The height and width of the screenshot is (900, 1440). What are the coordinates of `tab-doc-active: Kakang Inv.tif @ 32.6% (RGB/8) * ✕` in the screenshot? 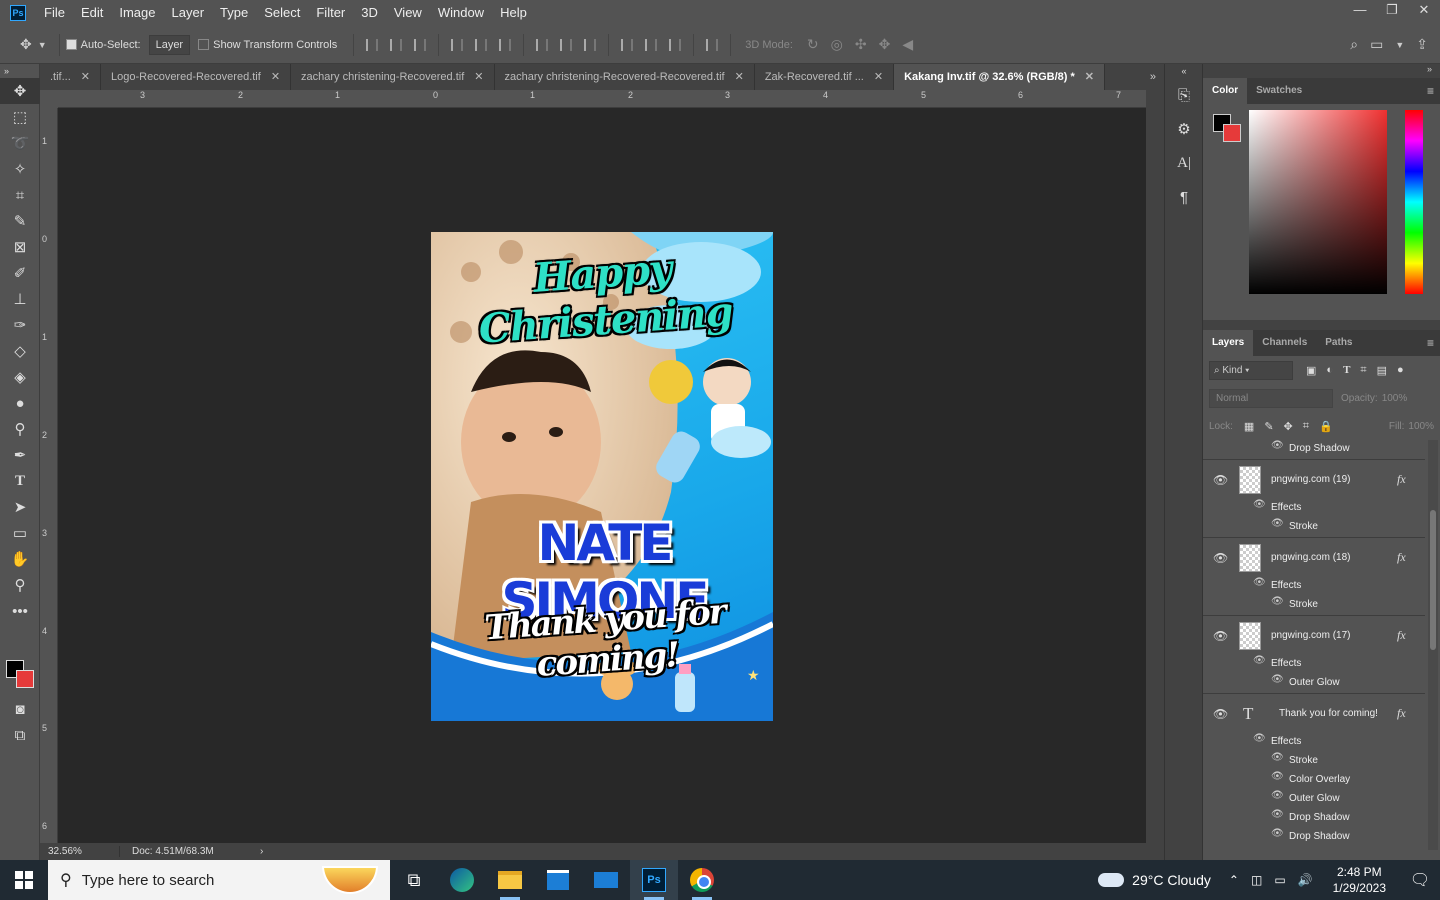 It's located at (999, 77).